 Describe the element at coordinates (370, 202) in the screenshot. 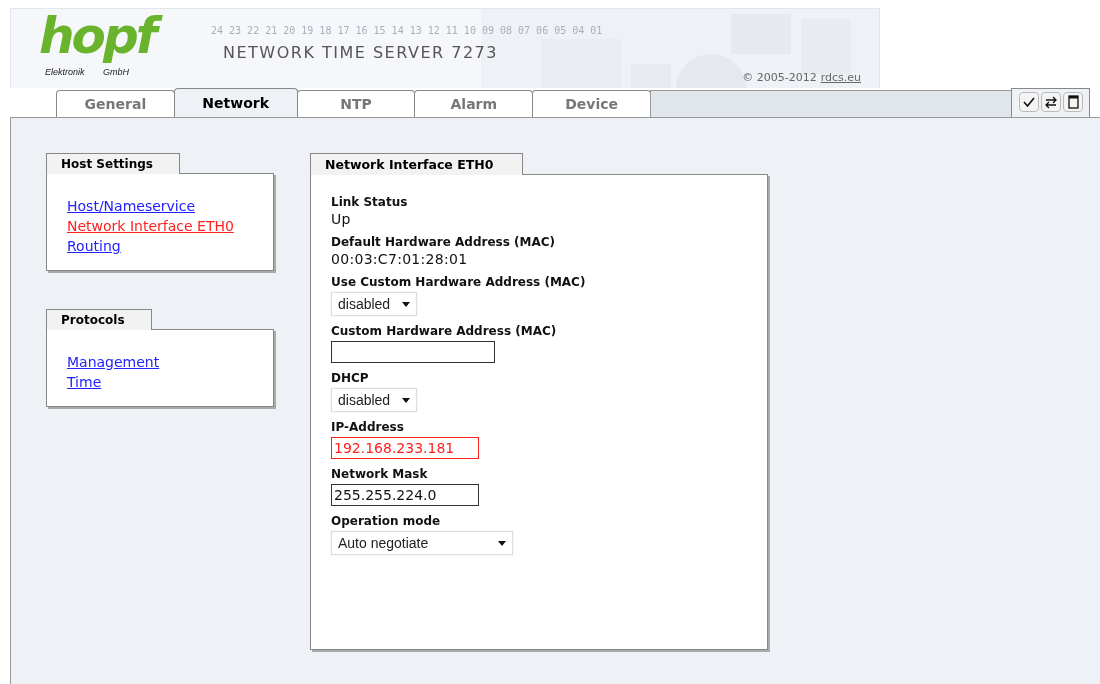

I see `field-label: Link Status` at that location.